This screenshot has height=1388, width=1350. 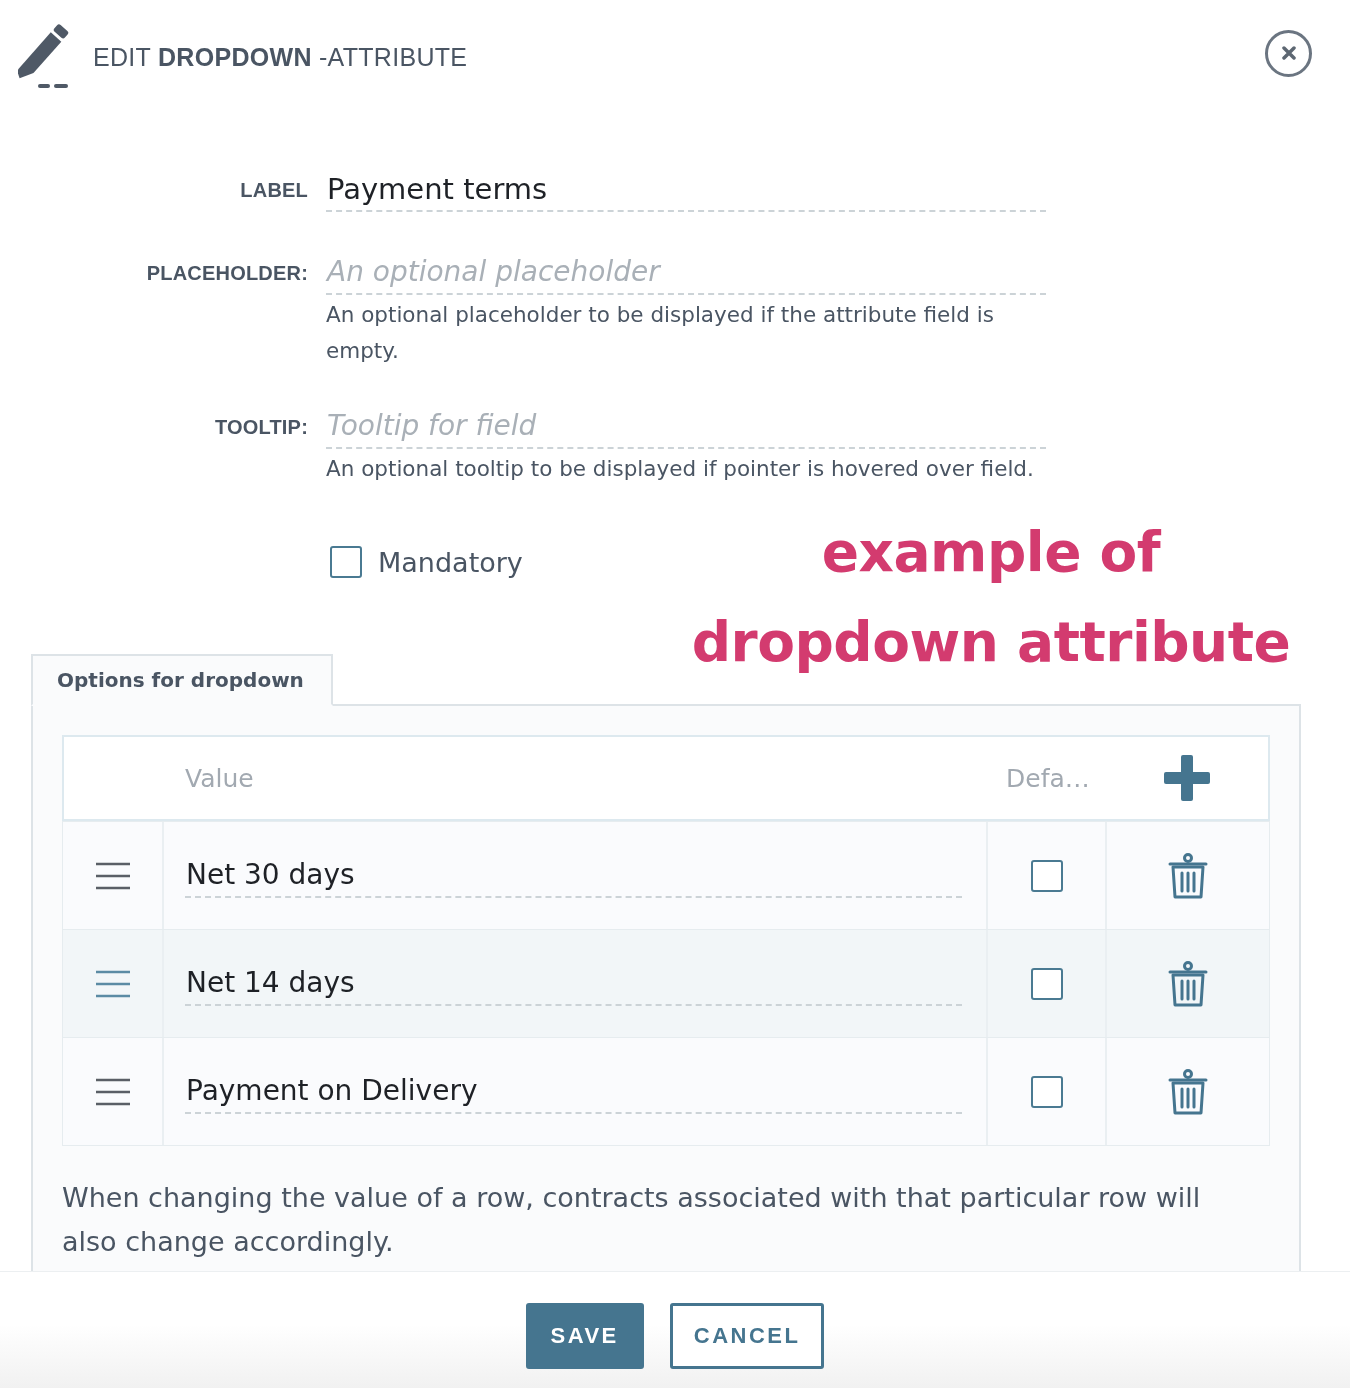 What do you see at coordinates (666, 983) in the screenshot?
I see `option-row: Net 14 days` at bounding box center [666, 983].